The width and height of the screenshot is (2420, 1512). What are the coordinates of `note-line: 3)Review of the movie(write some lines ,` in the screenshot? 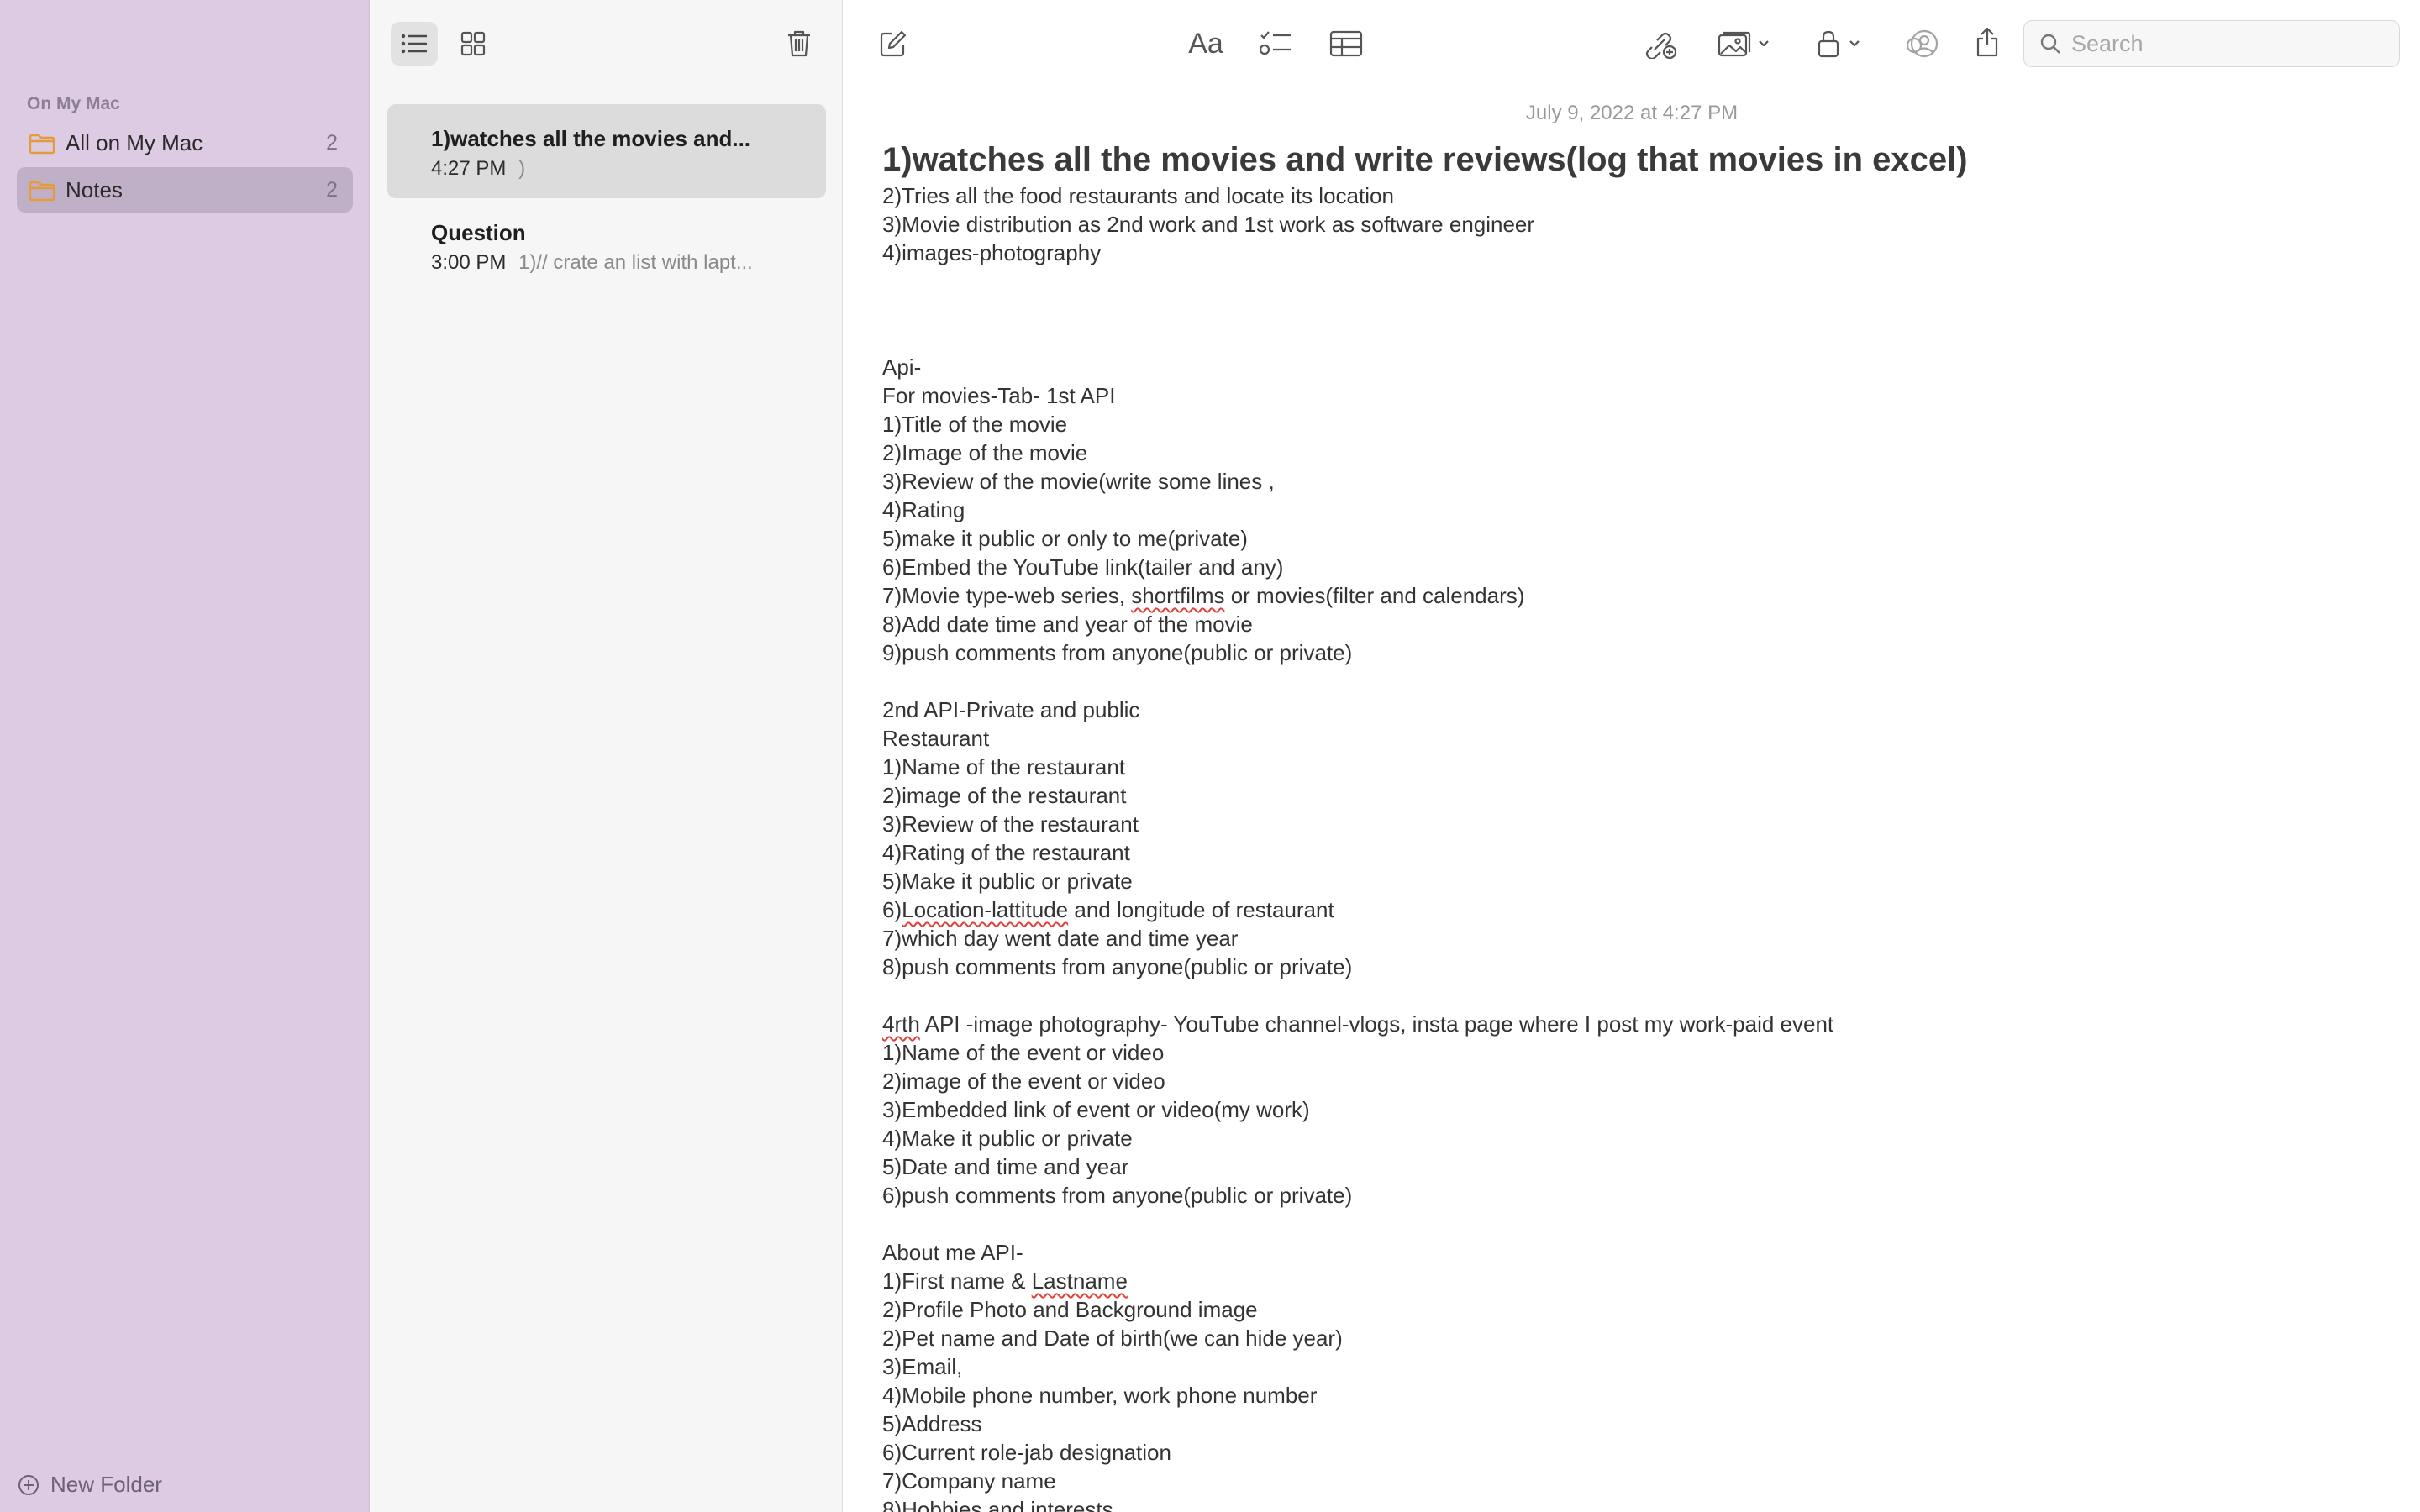 It's located at (1078, 481).